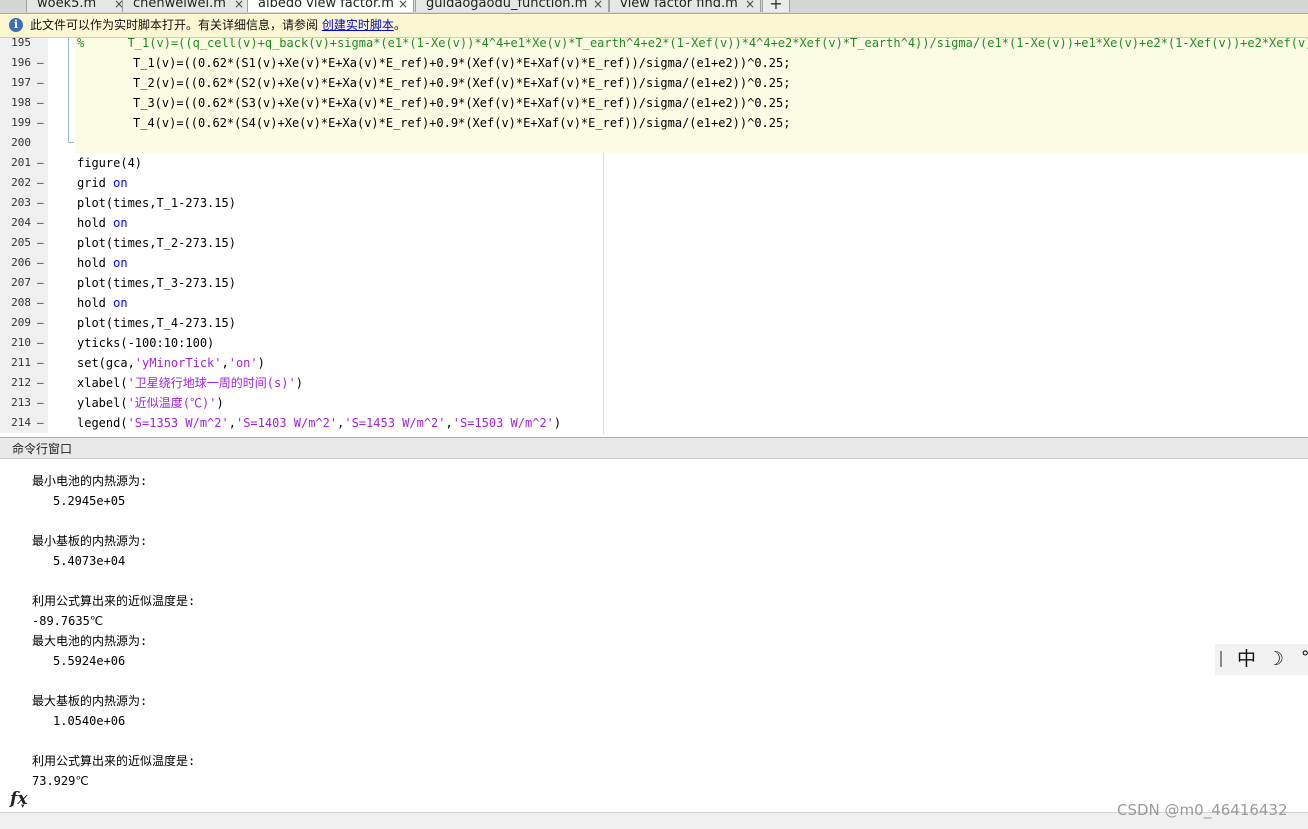 The height and width of the screenshot is (829, 1308). Describe the element at coordinates (106, 363) in the screenshot. I see `code-part: set(gca,` at that location.